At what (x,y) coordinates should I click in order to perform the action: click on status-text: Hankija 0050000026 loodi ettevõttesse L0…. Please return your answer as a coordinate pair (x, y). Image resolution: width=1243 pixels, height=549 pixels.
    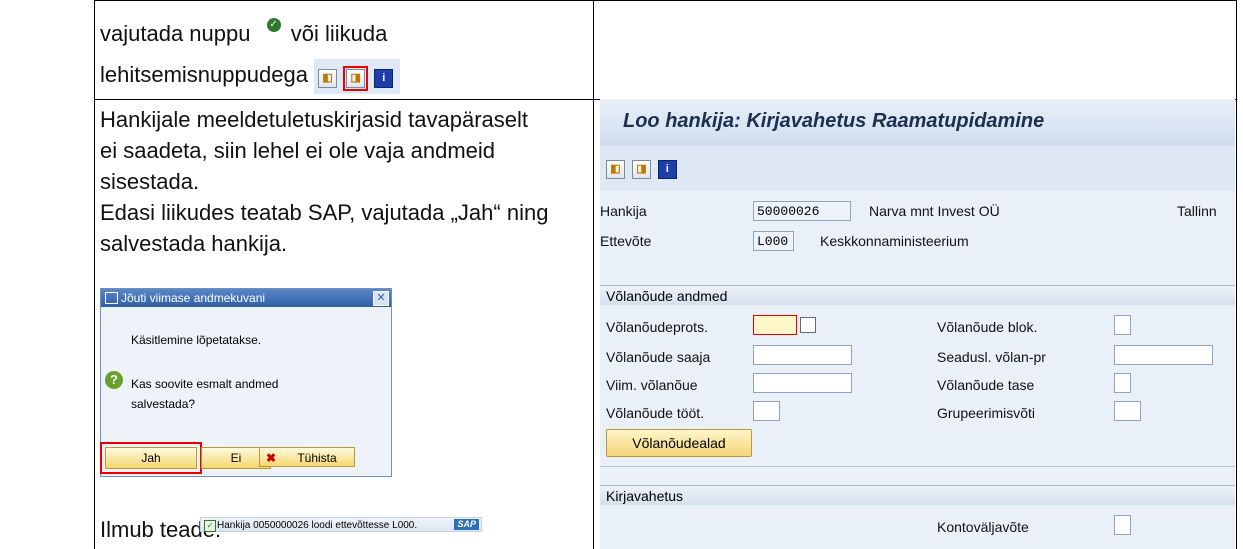
    Looking at the image, I should click on (317, 525).